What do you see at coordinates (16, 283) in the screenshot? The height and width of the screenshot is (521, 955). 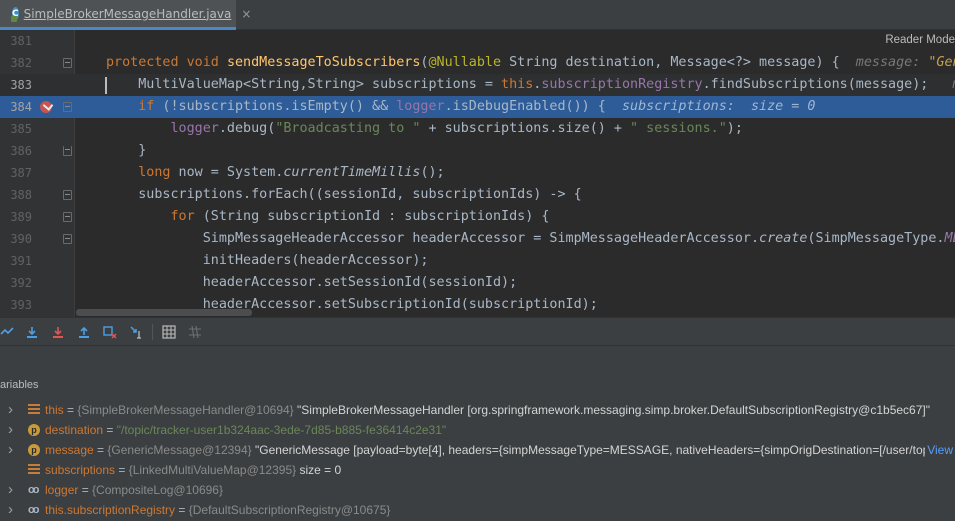 I see `line-number: 392` at bounding box center [16, 283].